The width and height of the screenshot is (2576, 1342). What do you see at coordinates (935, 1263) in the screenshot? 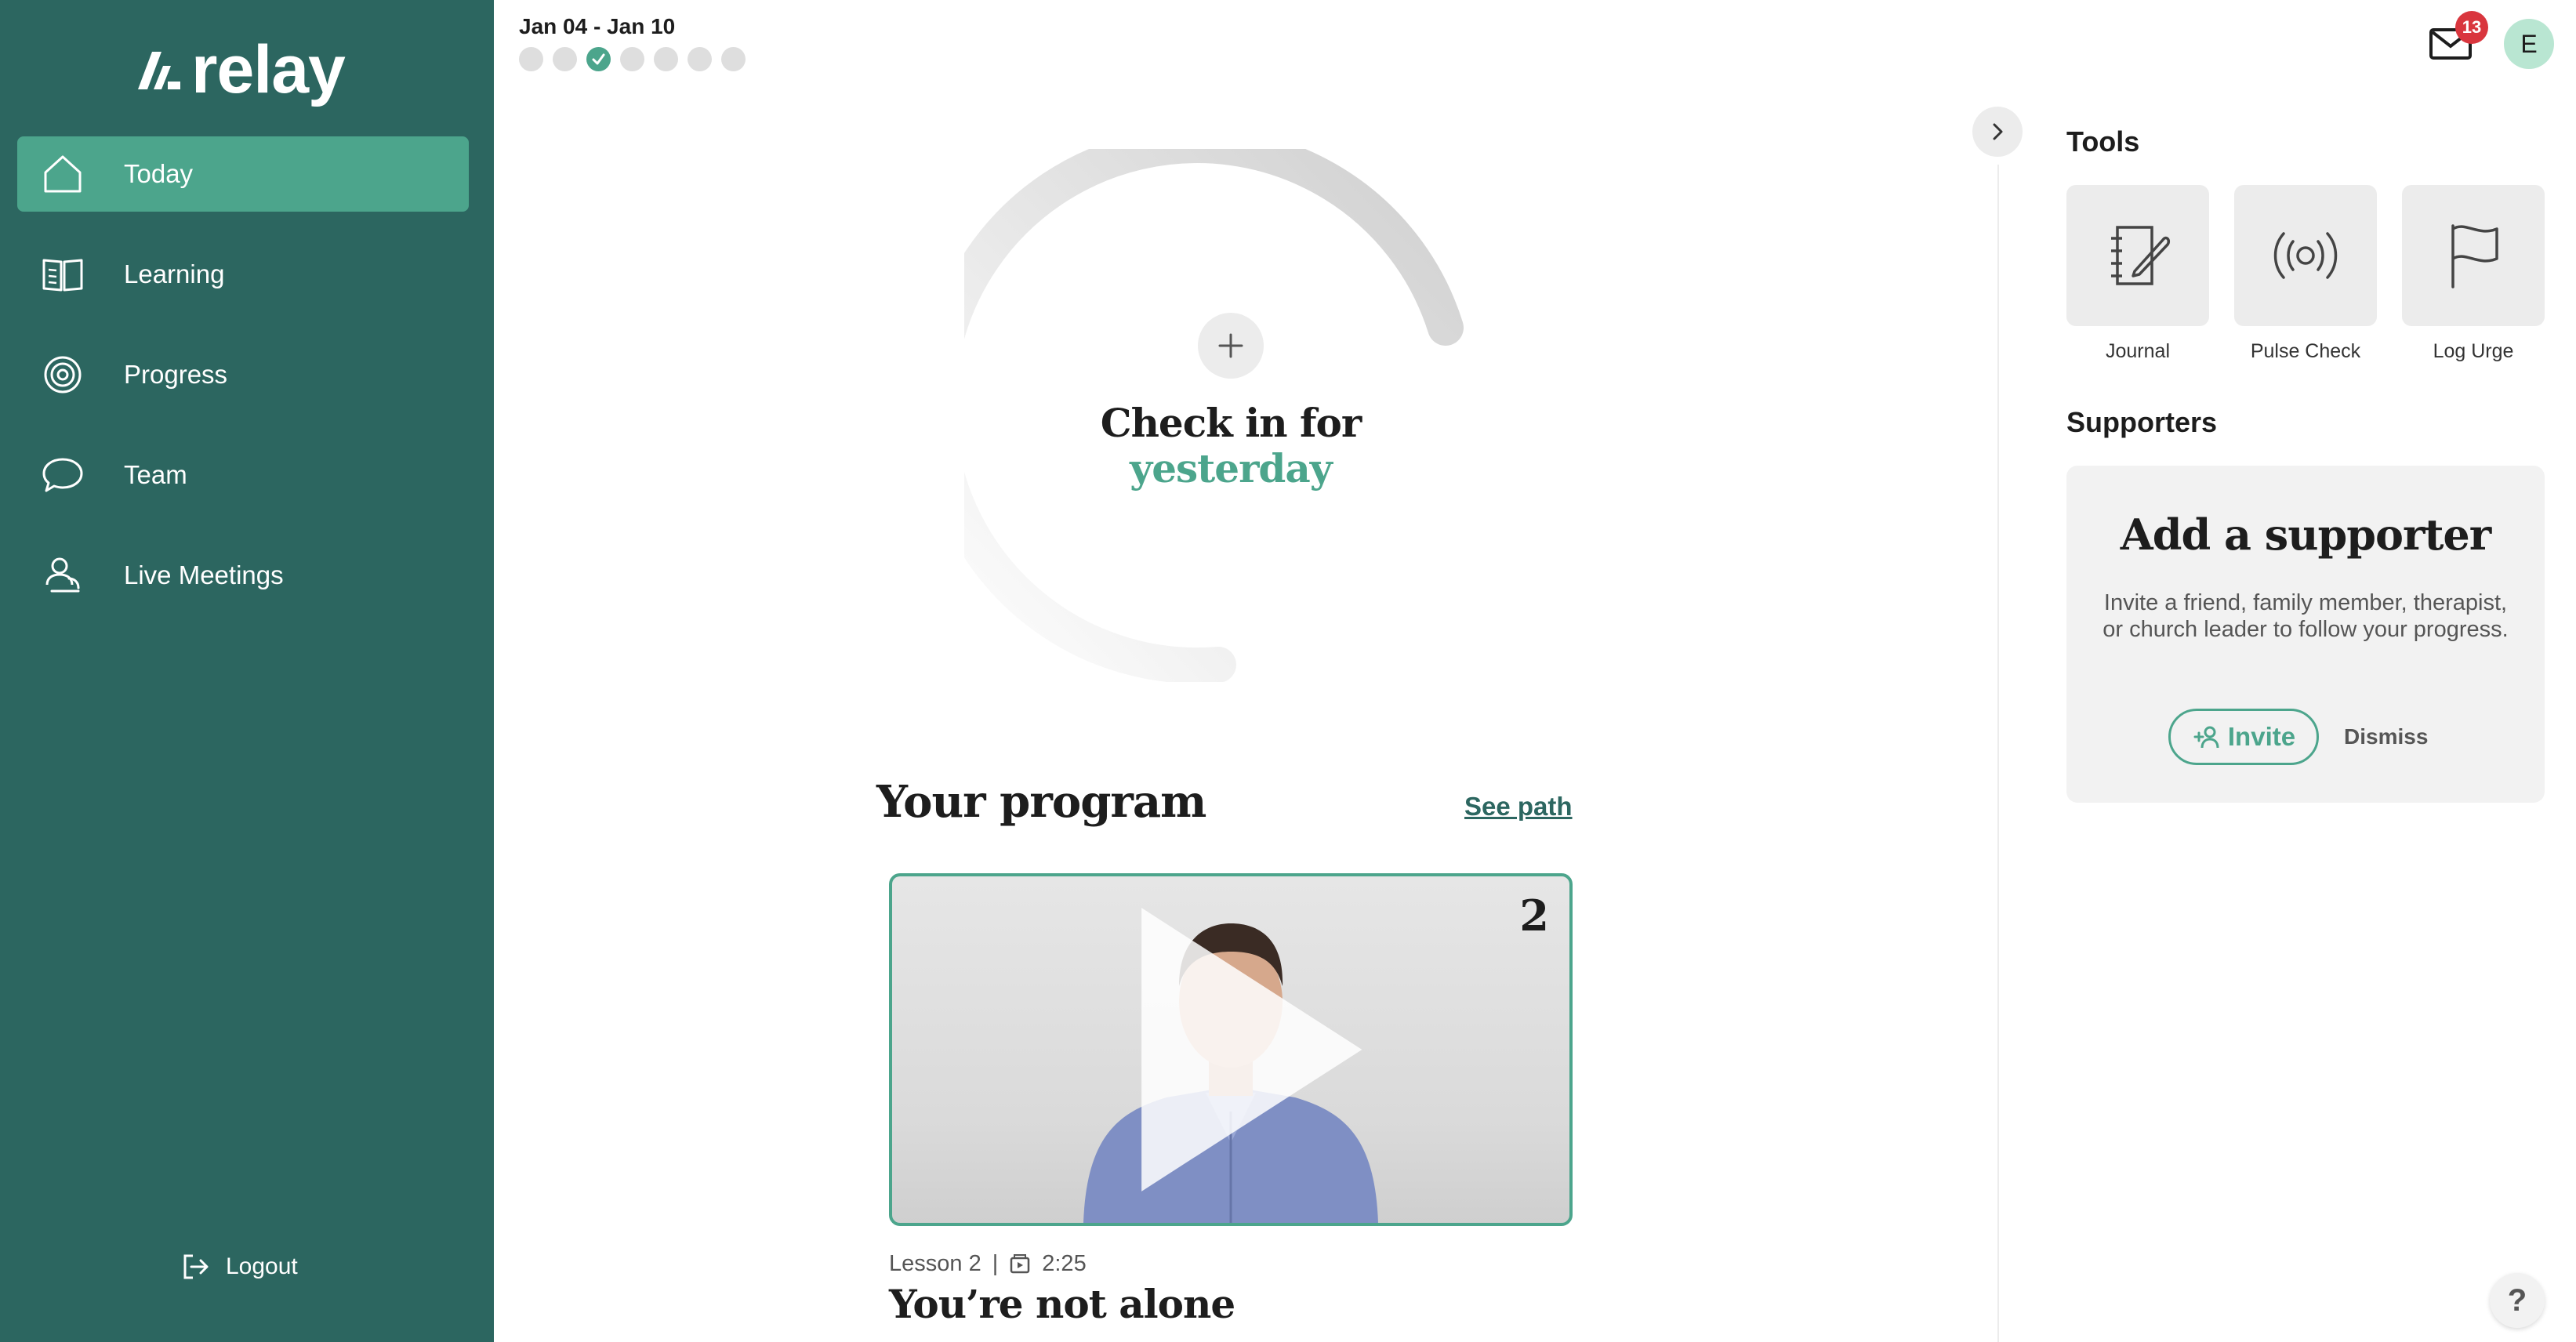
I see `lesson-label: Lesson 2` at bounding box center [935, 1263].